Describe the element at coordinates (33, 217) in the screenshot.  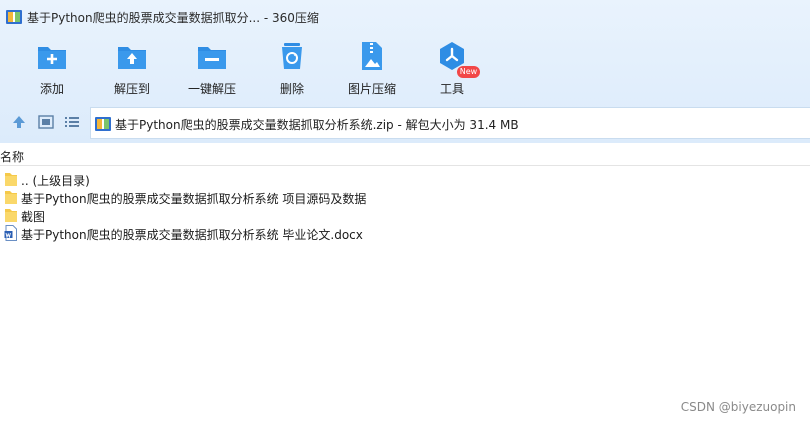
I see `list-item-name: 截图` at that location.